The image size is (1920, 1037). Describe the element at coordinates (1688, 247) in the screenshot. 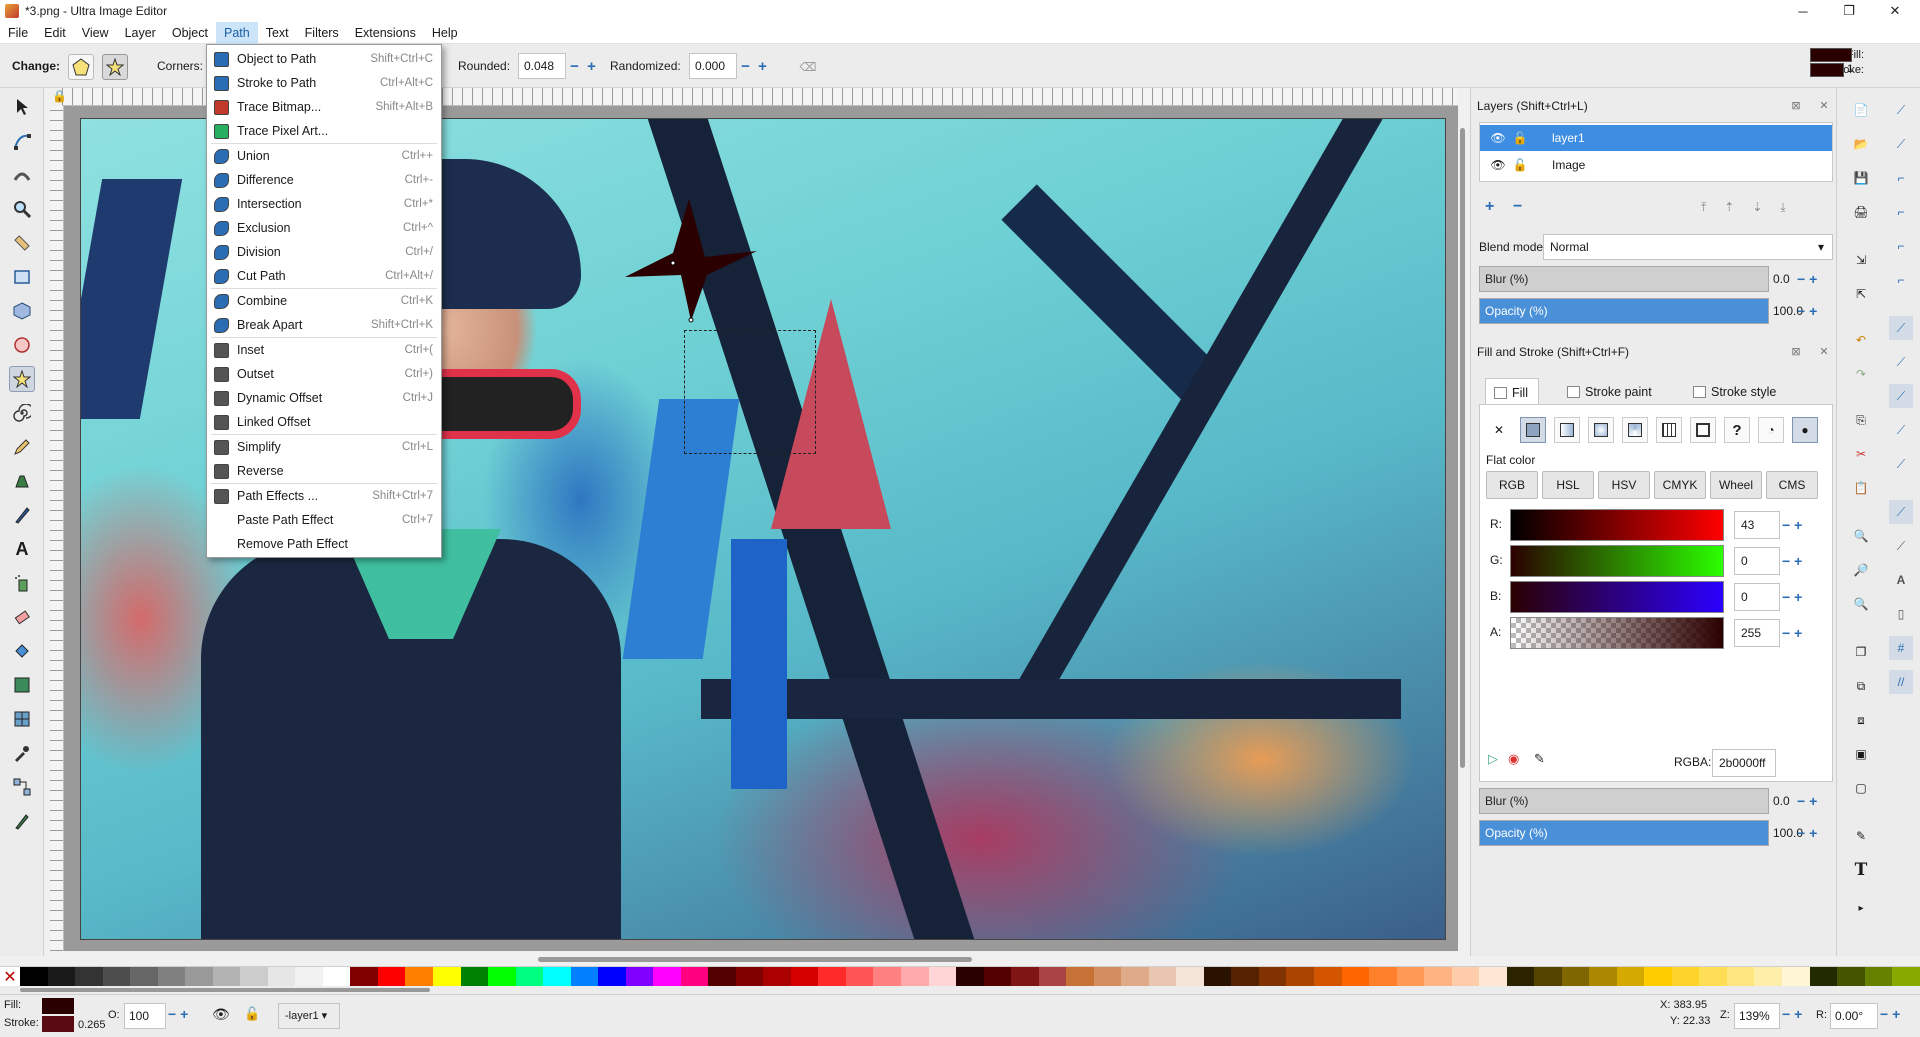

I see `blend-mode-select: Normal ▾` at that location.